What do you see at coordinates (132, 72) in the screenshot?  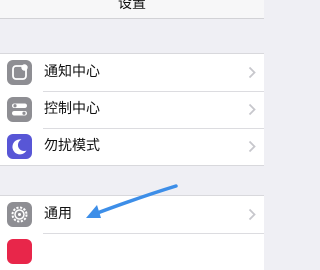 I see `settings-row-notification-center: 通知中心` at bounding box center [132, 72].